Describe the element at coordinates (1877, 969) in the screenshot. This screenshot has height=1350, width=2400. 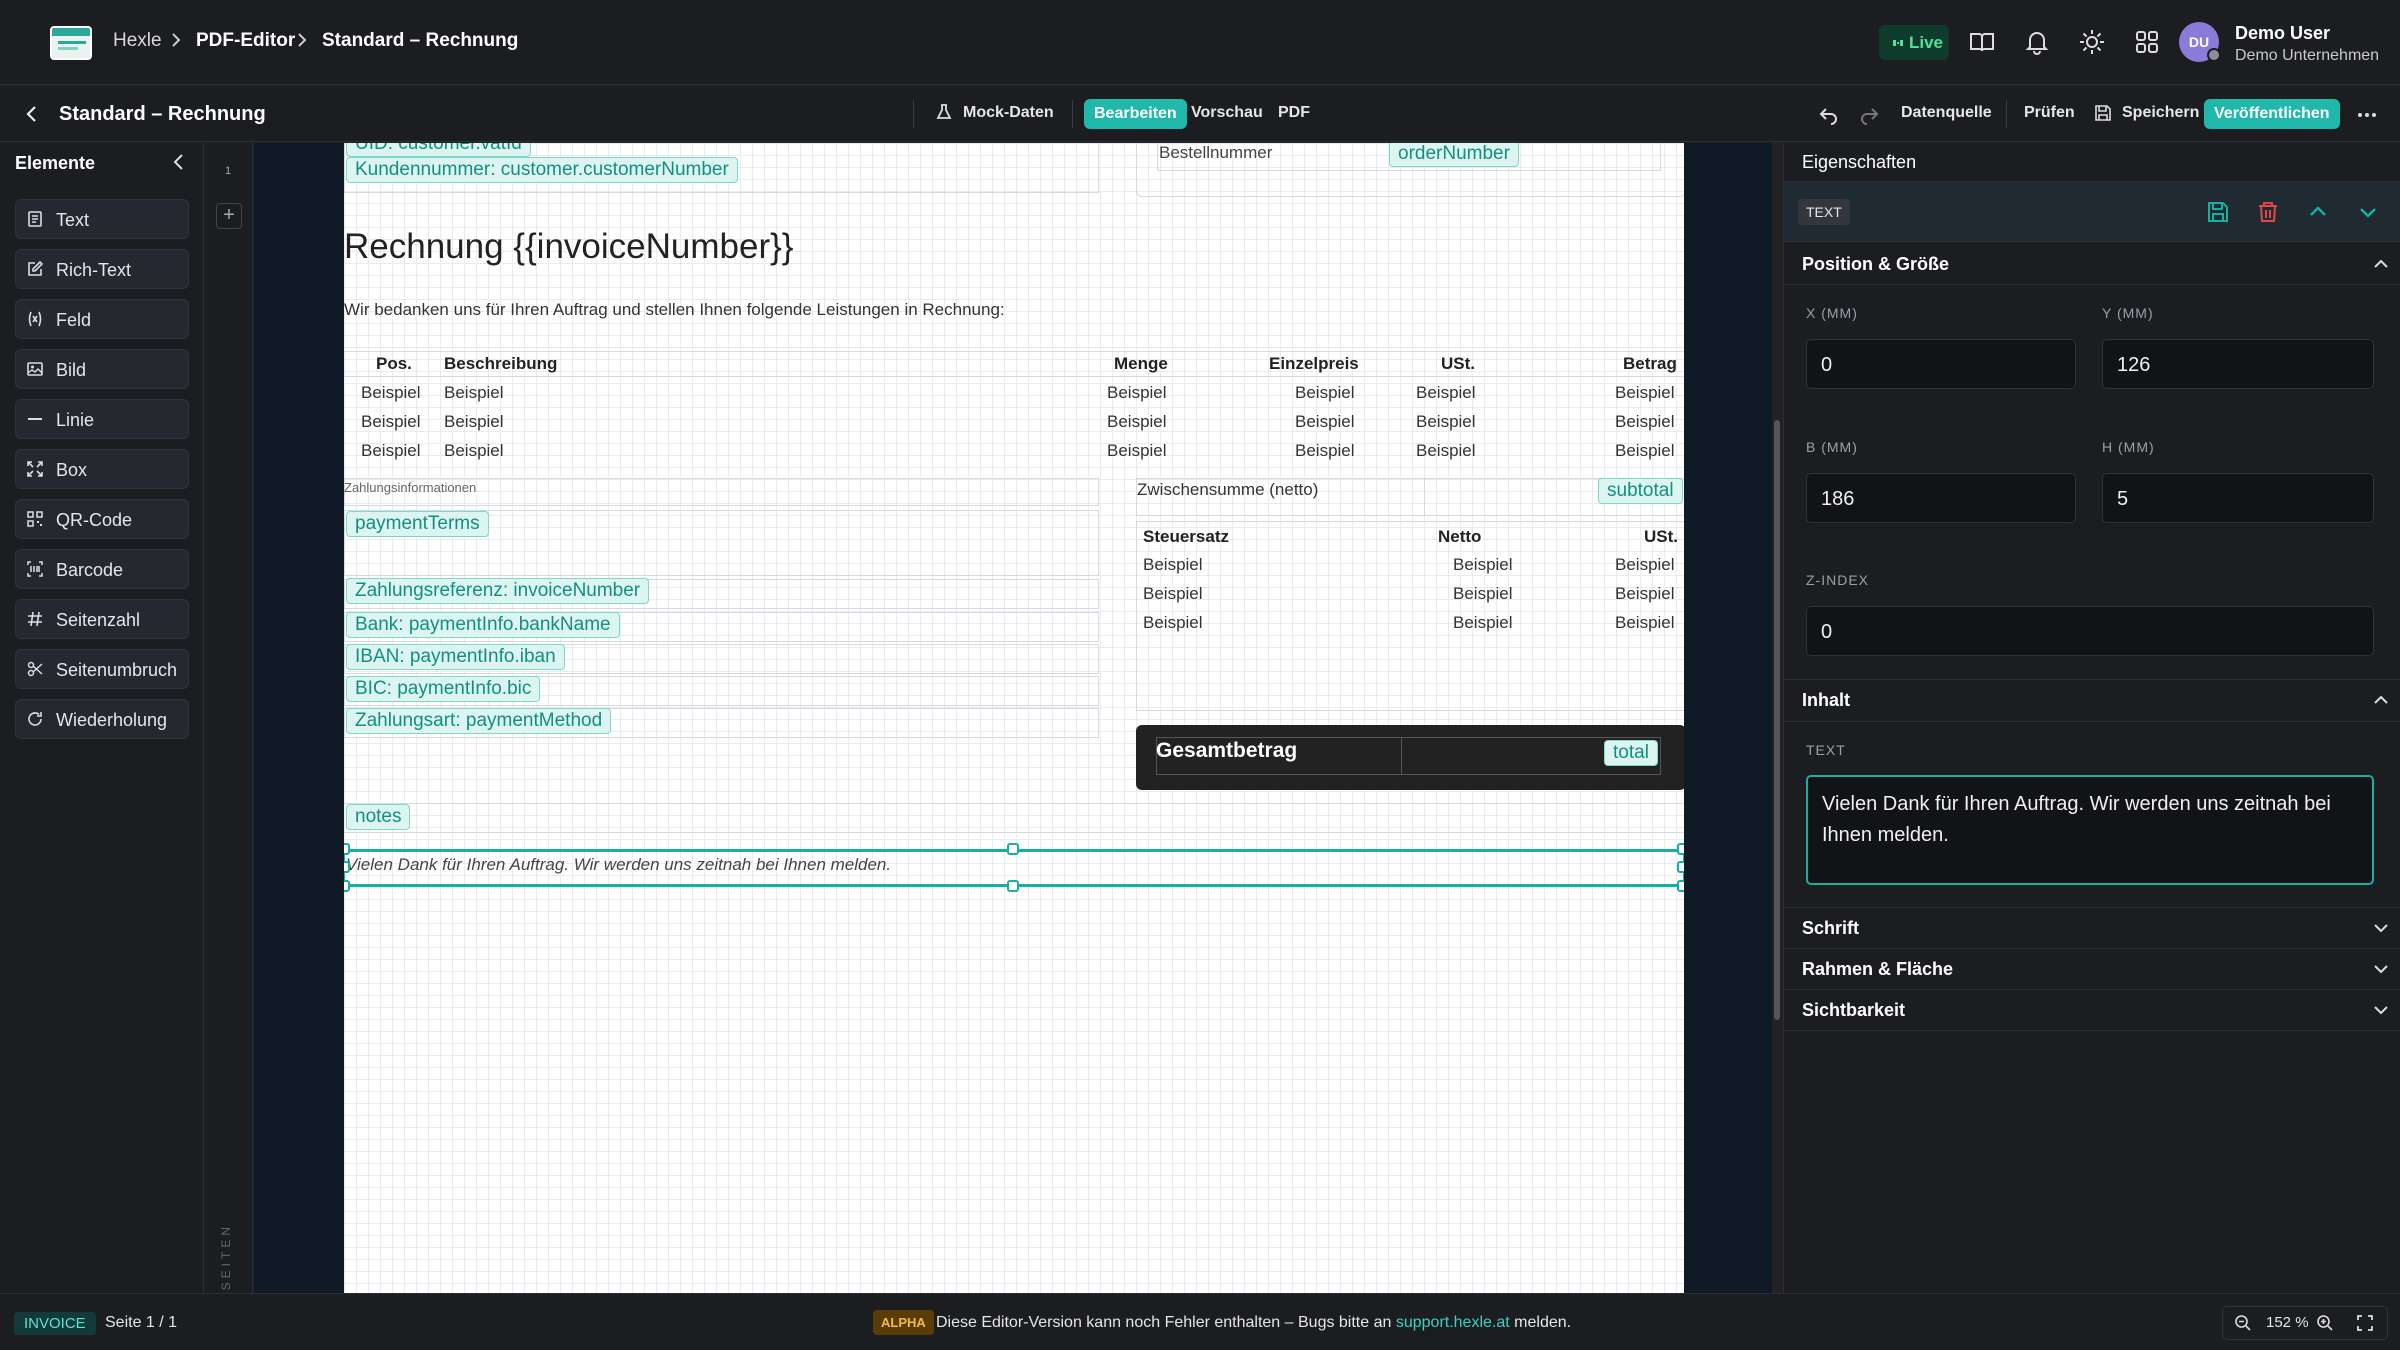
I see `section-border-title: Rahmen & Fläche` at that location.